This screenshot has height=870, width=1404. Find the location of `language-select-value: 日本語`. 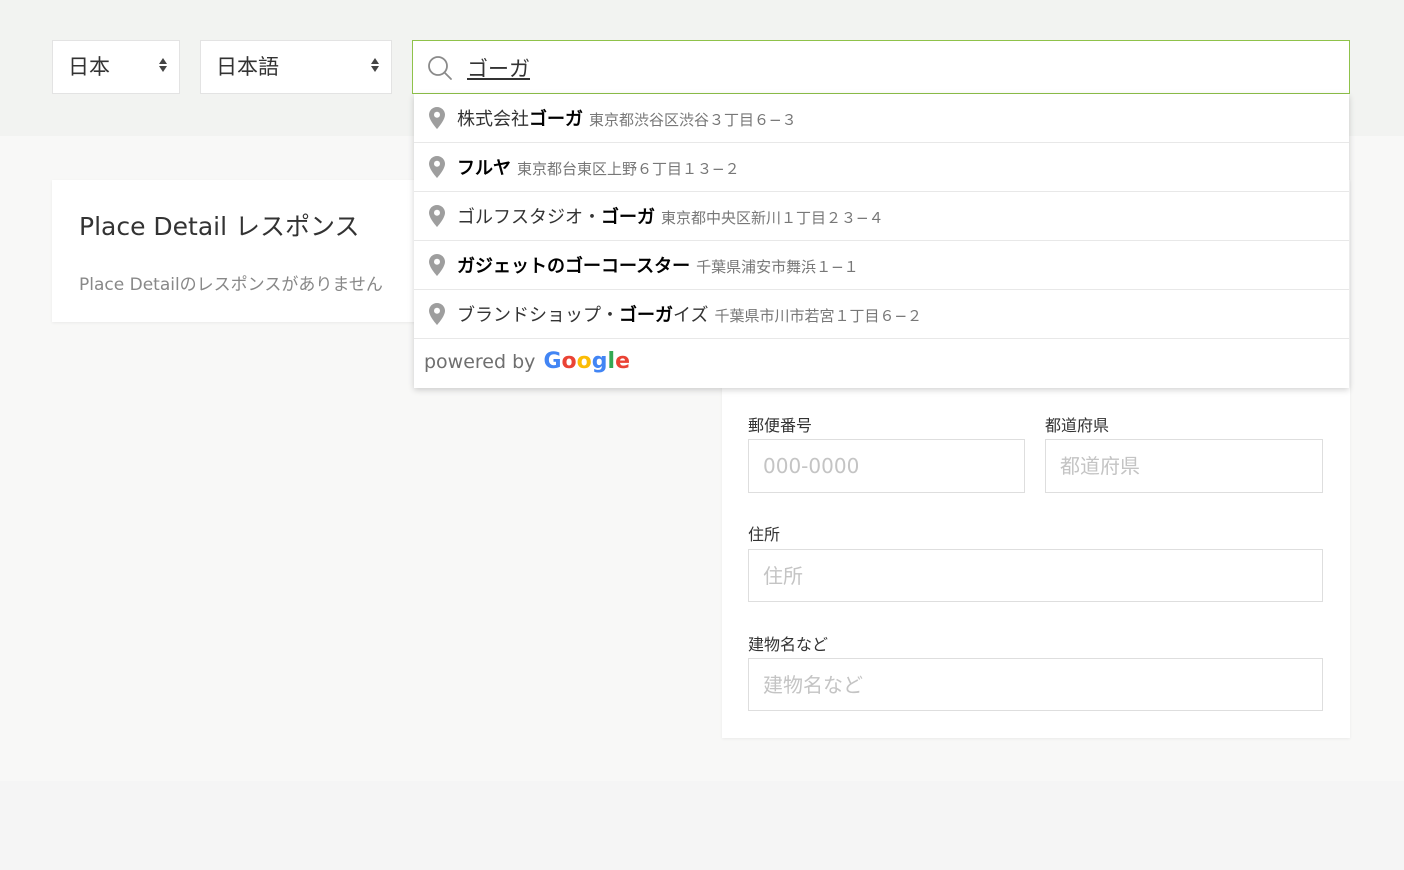

language-select-value: 日本語 is located at coordinates (247, 67).